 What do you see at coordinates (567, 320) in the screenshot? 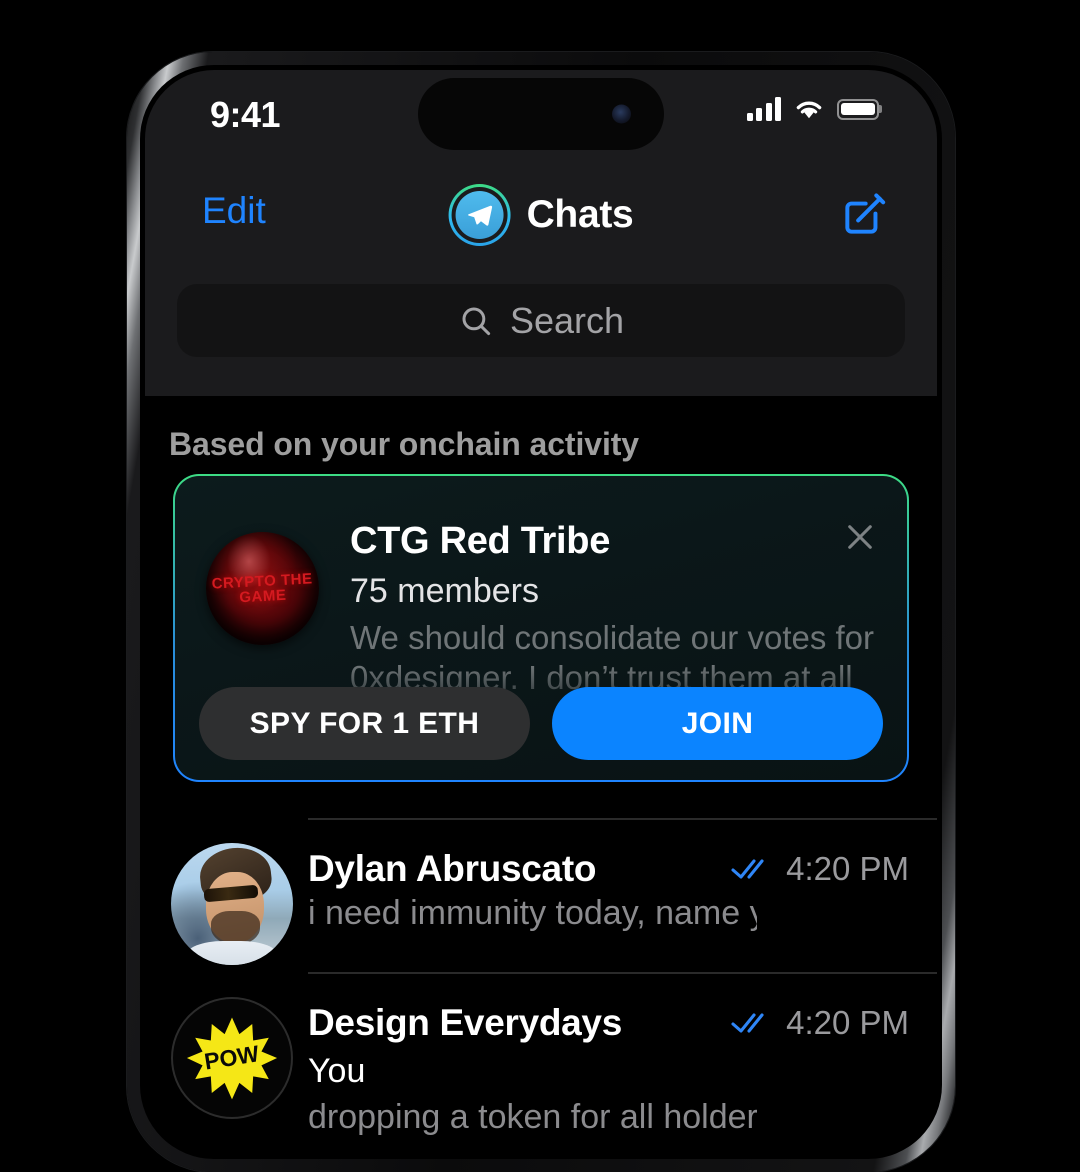
I see `search-placeholder: Search` at bounding box center [567, 320].